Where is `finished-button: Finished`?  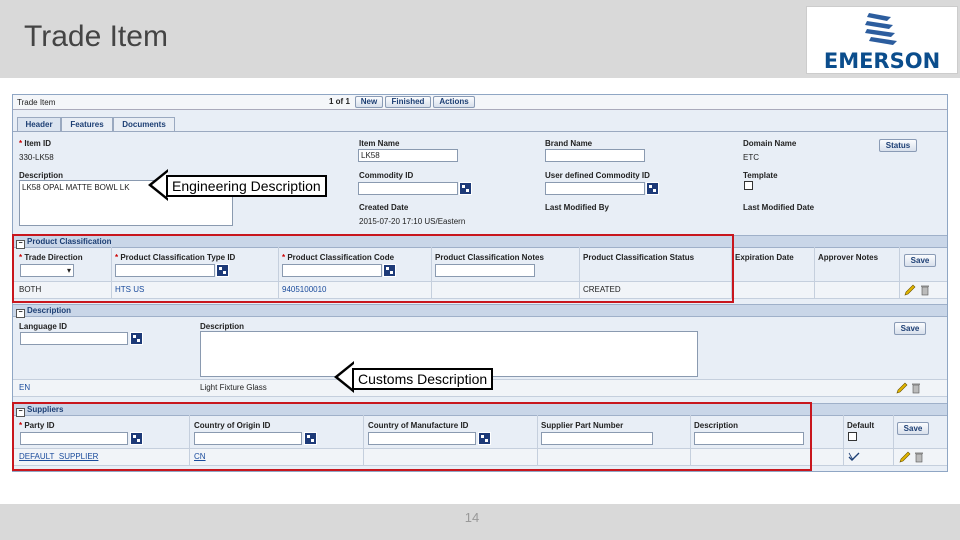 finished-button: Finished is located at coordinates (408, 102).